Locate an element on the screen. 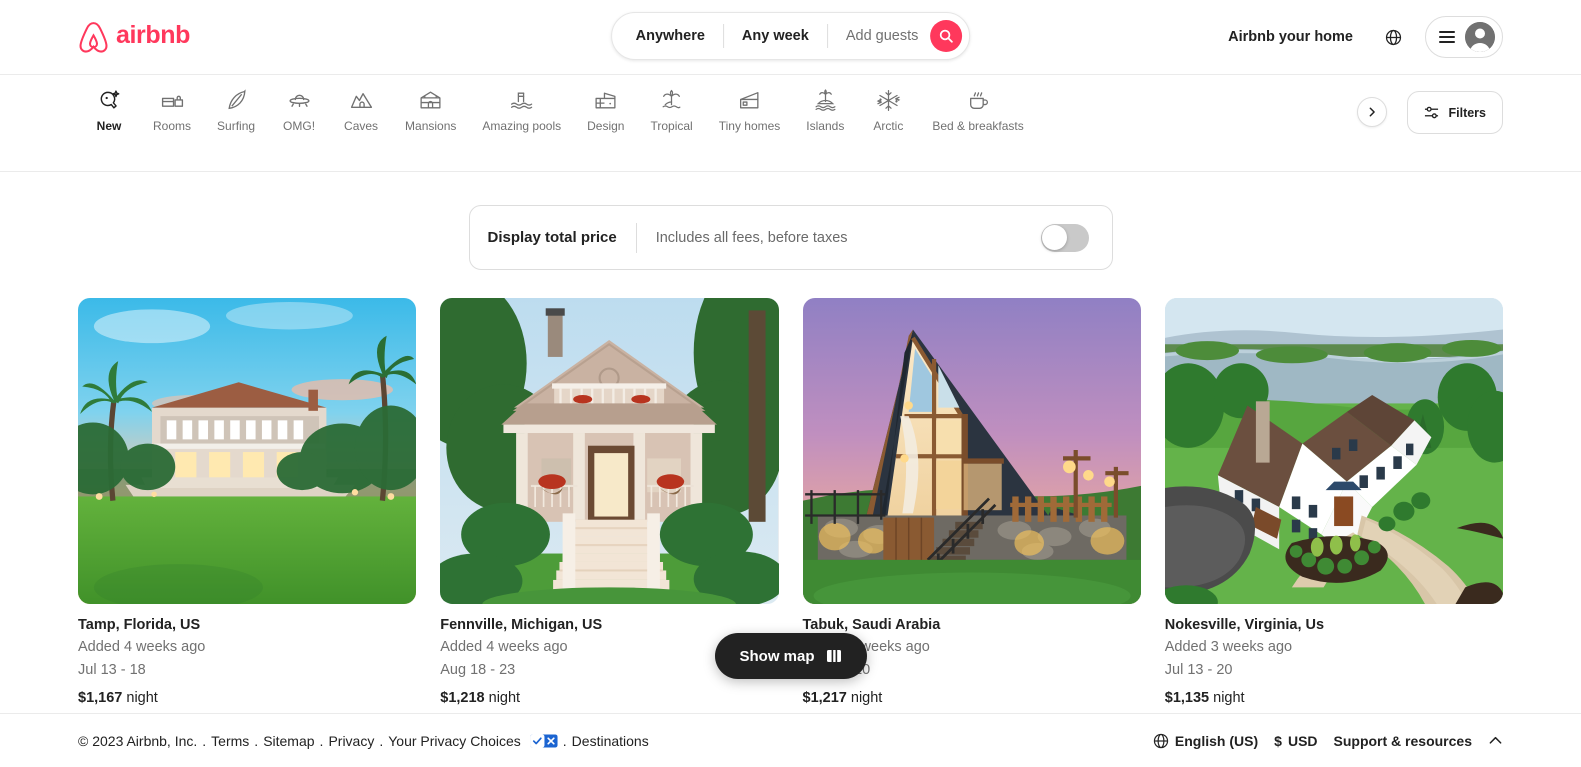 The image size is (1581, 767). header-actions: Airbnb your home is located at coordinates (1358, 37).